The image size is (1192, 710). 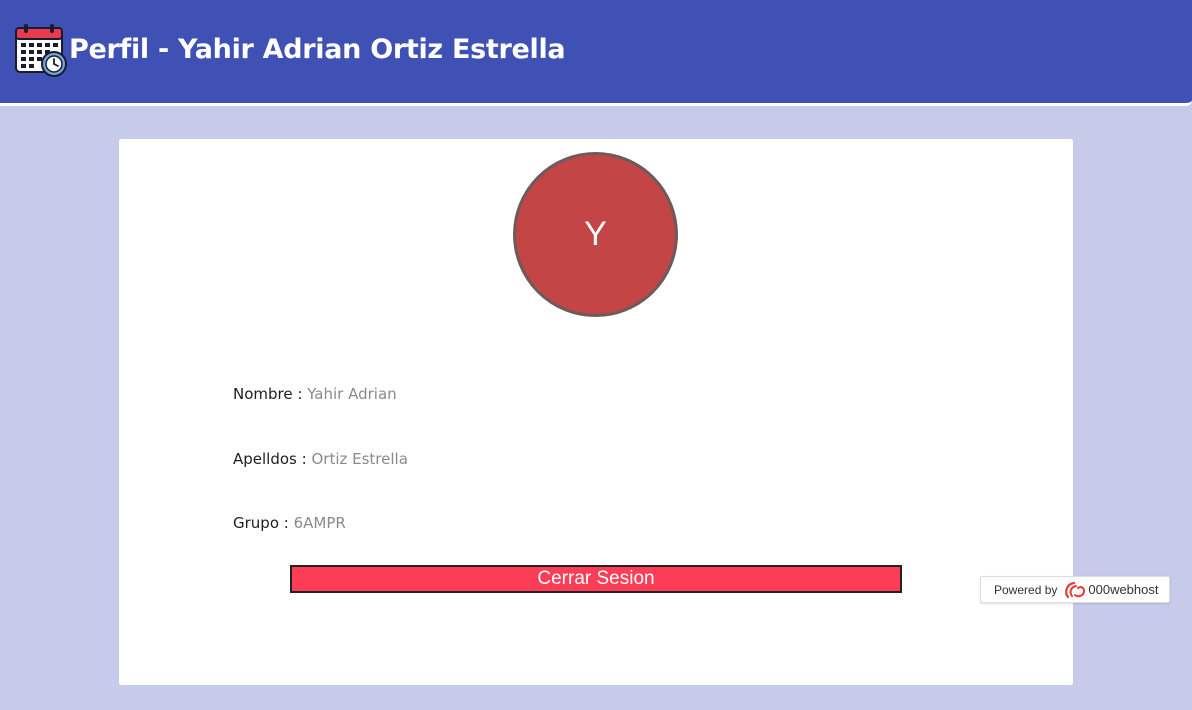 I want to click on avatar: Y, so click(x=595, y=234).